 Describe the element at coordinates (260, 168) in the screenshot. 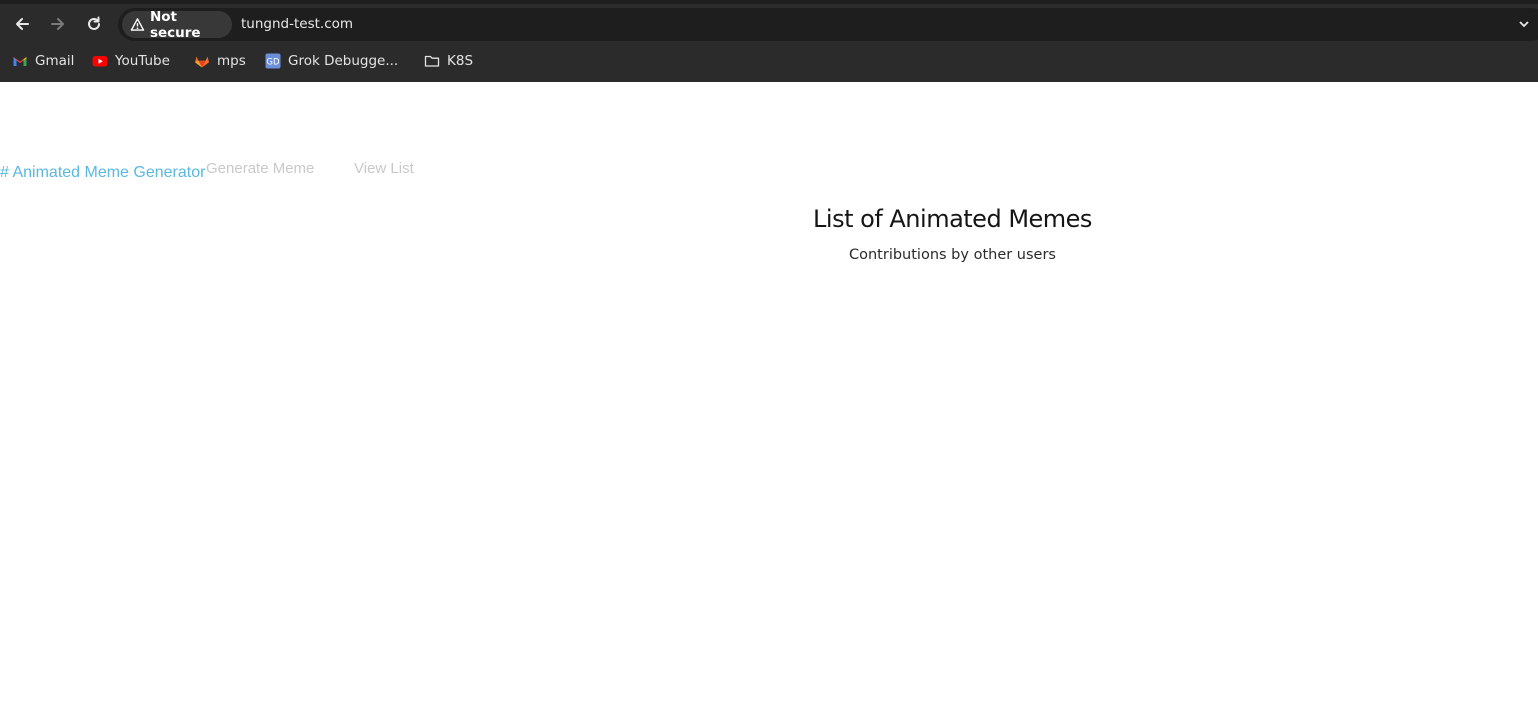

I see `nav-generate-meme: Generate Meme` at that location.